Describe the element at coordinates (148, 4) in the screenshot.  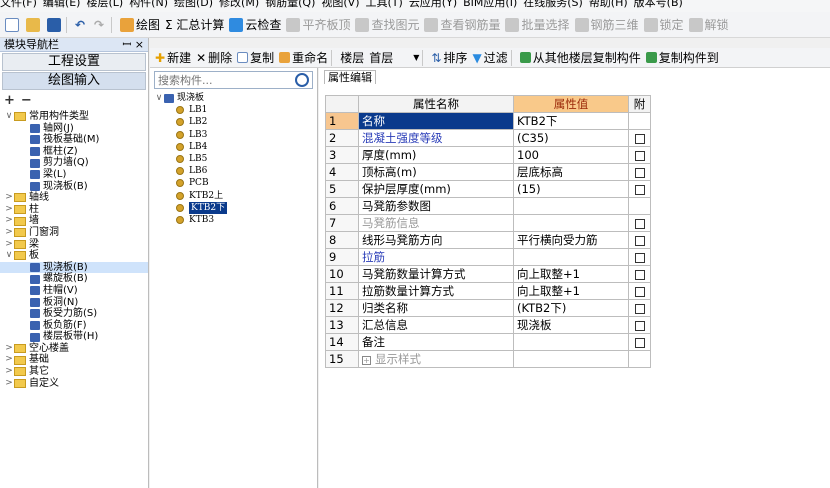
I see `menu-item: 构件(N)` at that location.